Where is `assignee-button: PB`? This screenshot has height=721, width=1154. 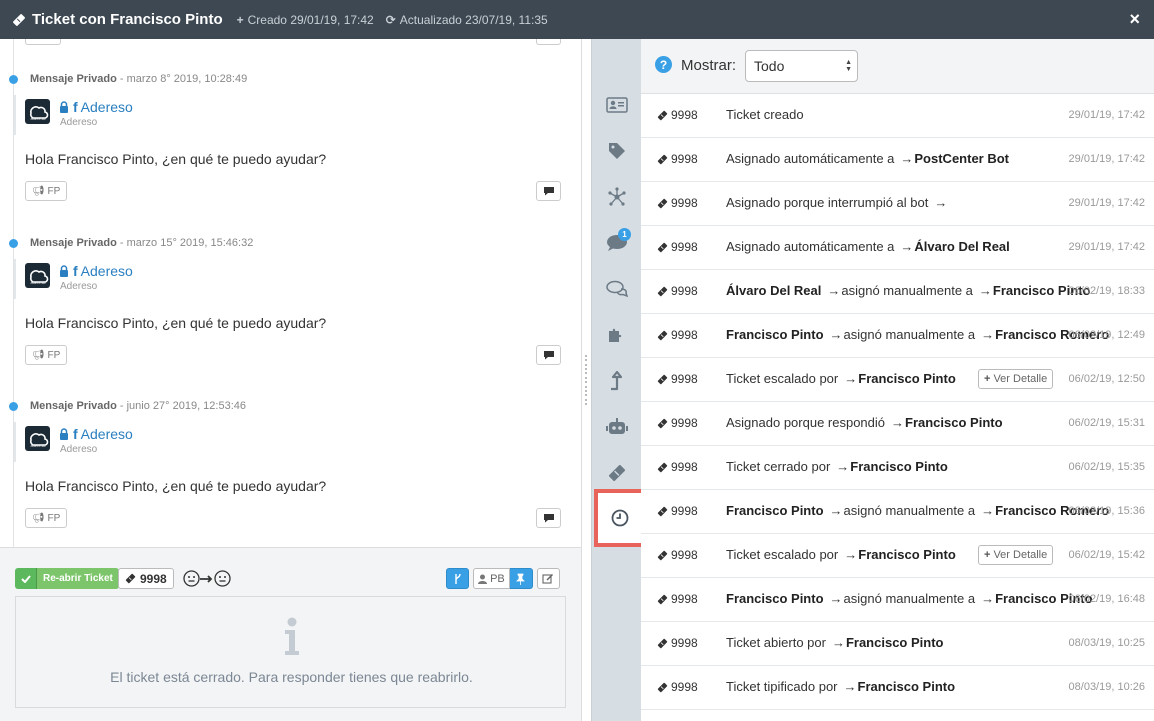 assignee-button: PB is located at coordinates (491, 578).